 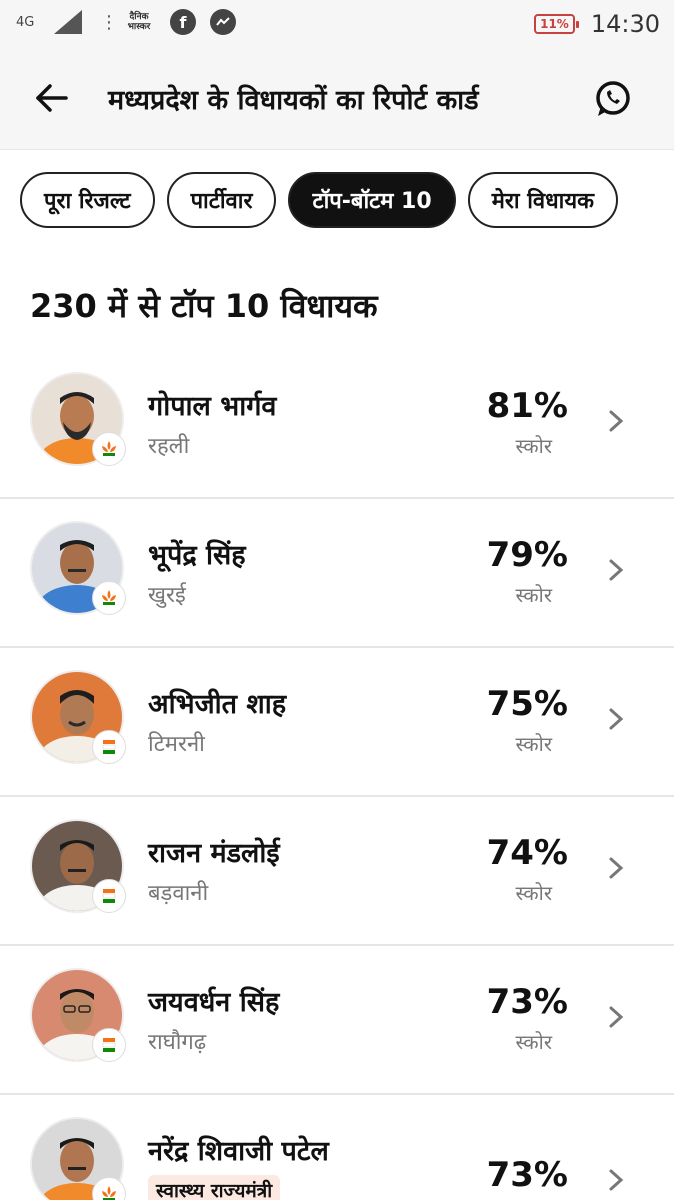 What do you see at coordinates (169, 446) in the screenshot?
I see `mla-constituency: रहली` at bounding box center [169, 446].